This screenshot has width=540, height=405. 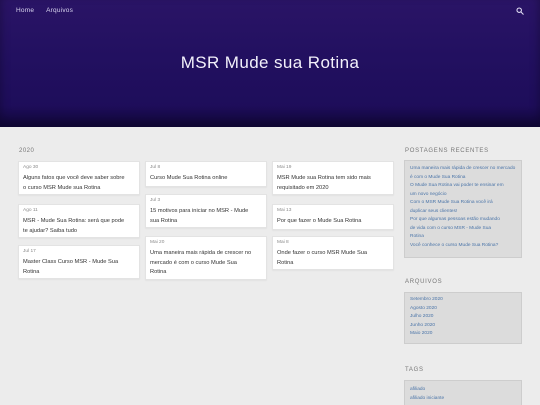 What do you see at coordinates (450, 229) in the screenshot?
I see `recent-post-link: de vida com o curso MSR - Mude Sua` at bounding box center [450, 229].